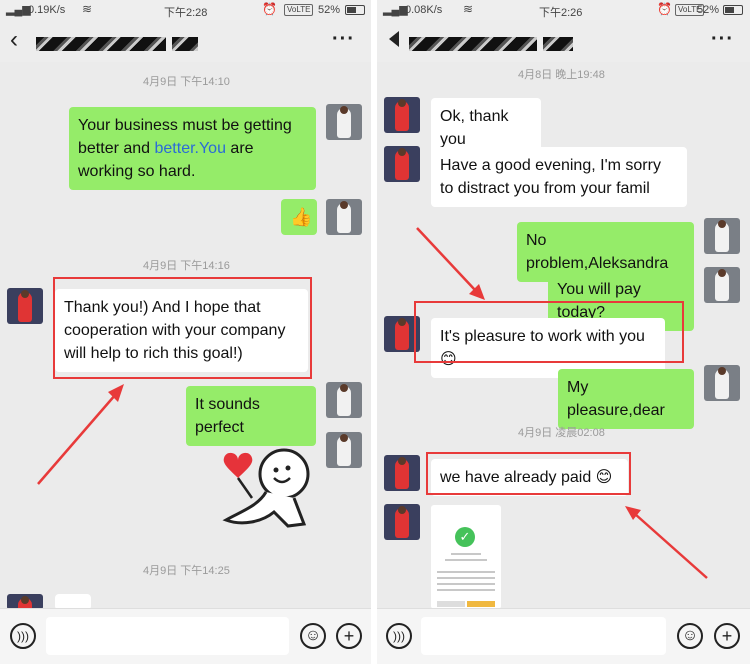  Describe the element at coordinates (186, 571) in the screenshot. I see `timestamp: 4月9日 下午14:25` at that location.